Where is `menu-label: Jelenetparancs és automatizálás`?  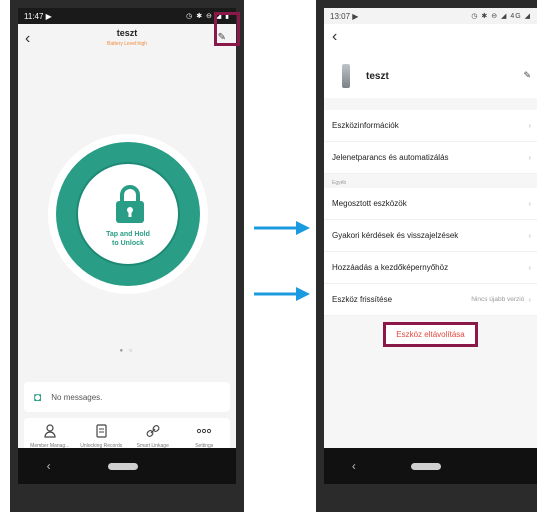 menu-label: Jelenetparancs és automatizálás is located at coordinates (390, 157).